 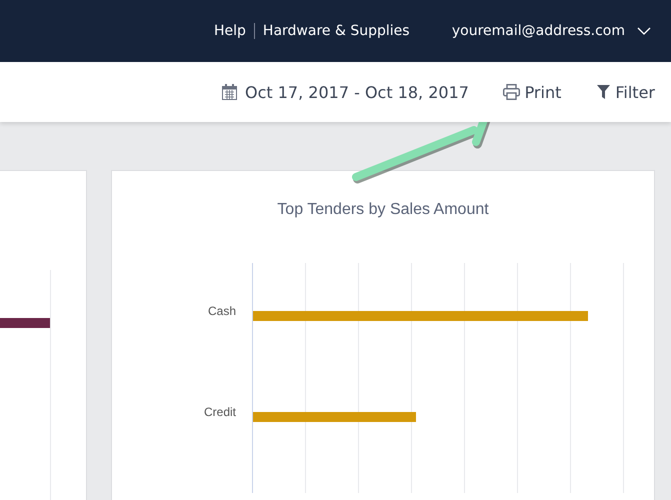 What do you see at coordinates (603, 92) in the screenshot?
I see `filter-icon` at bounding box center [603, 92].